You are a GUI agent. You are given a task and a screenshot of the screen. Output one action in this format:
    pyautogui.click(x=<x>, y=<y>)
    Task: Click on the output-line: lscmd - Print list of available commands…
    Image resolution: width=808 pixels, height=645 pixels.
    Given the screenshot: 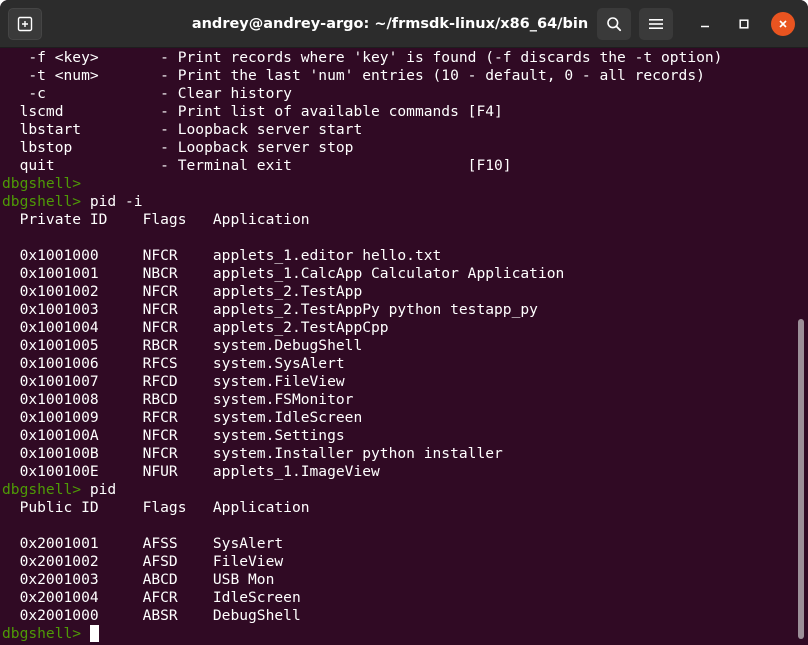 What is the action you would take?
    pyautogui.click(x=362, y=112)
    